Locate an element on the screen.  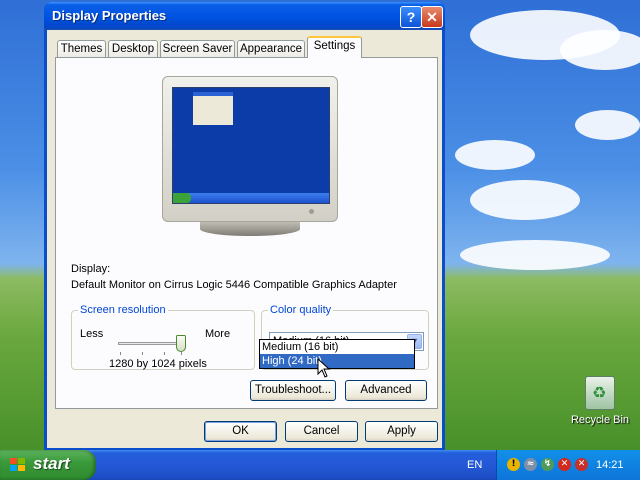
network-icon: ≈ is located at coordinates (530, 464).